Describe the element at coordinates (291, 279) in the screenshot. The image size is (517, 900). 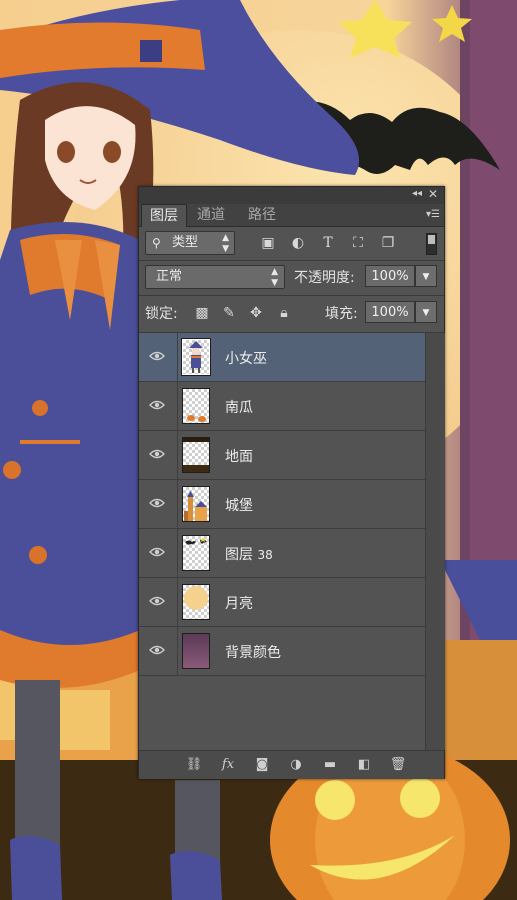
I see `blend-row: 正常 ▲ ▼ 不透明度: 100% ▼` at that location.